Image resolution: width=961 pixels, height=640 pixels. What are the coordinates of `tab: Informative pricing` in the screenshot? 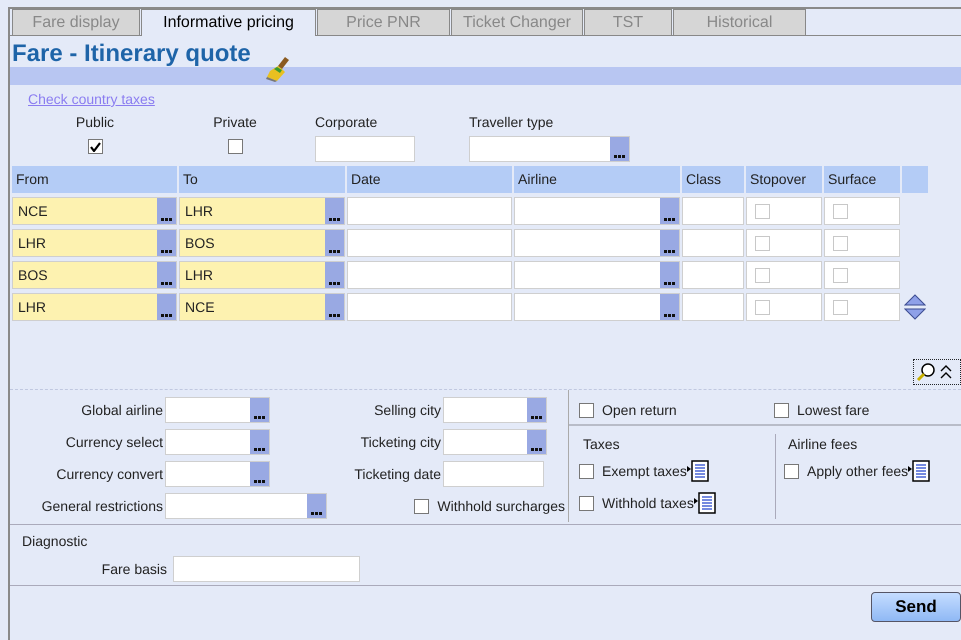 It's located at (228, 22).